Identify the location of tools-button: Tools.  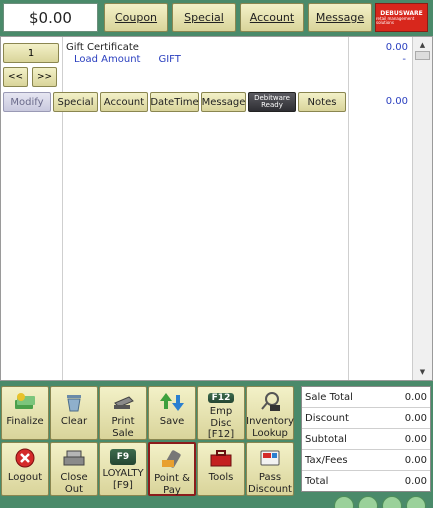
(221, 469).